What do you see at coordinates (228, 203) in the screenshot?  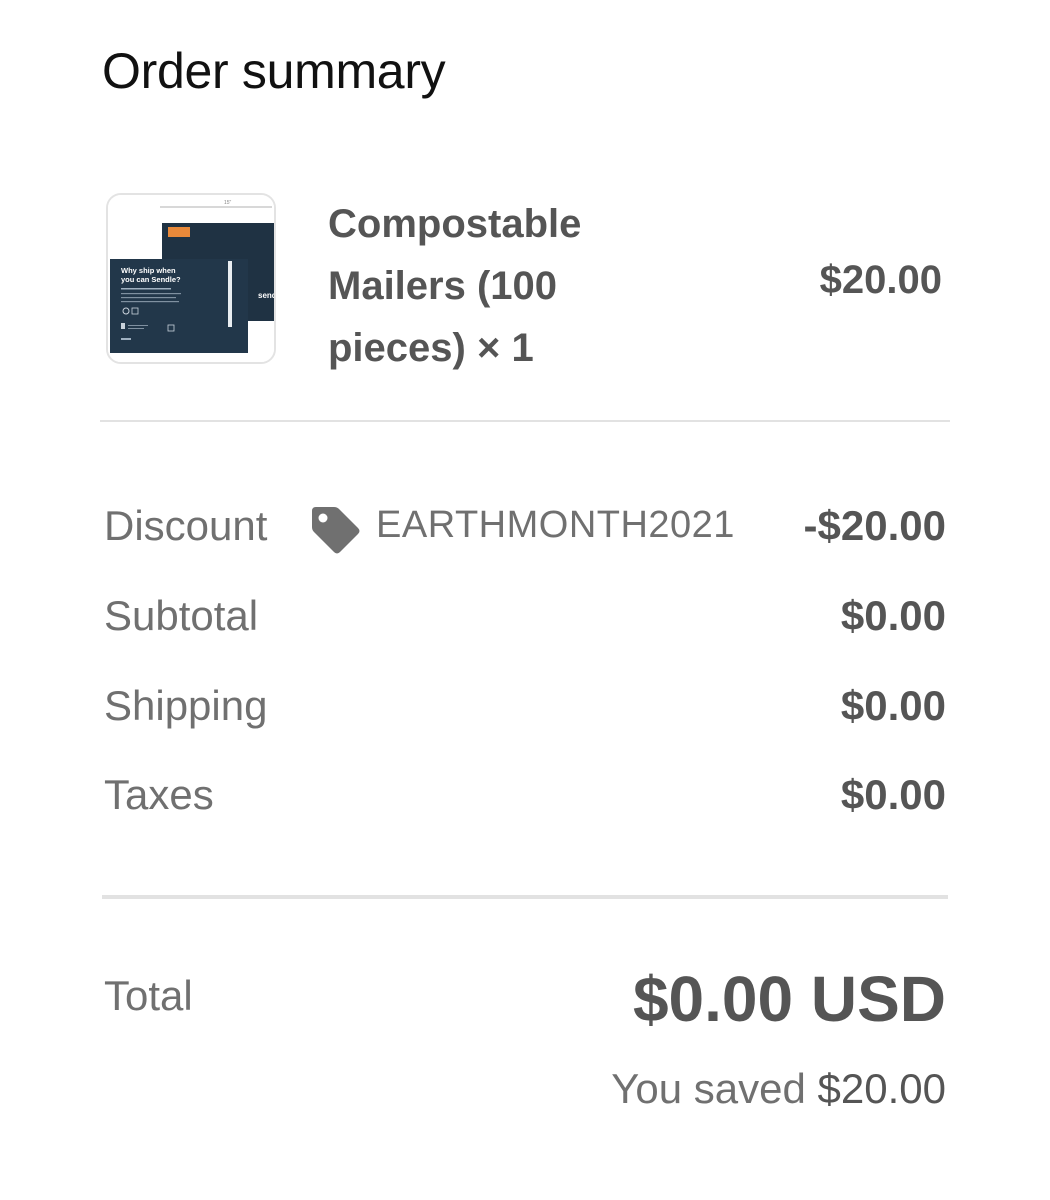 I see `dimension-label: 15"` at bounding box center [228, 203].